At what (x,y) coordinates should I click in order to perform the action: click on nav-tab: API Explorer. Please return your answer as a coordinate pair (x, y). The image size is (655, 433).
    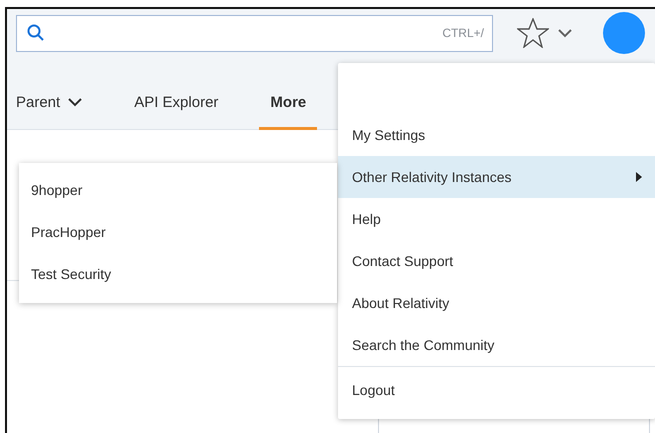
    Looking at the image, I should click on (176, 93).